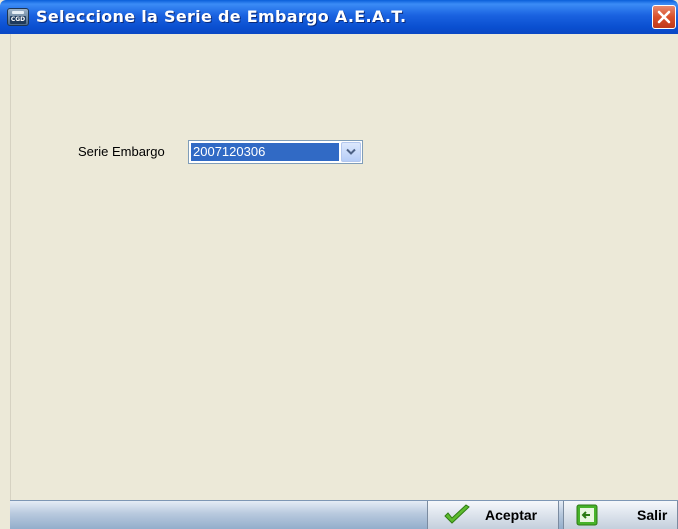 The height and width of the screenshot is (529, 678). I want to click on checkmark-icon, so click(457, 514).